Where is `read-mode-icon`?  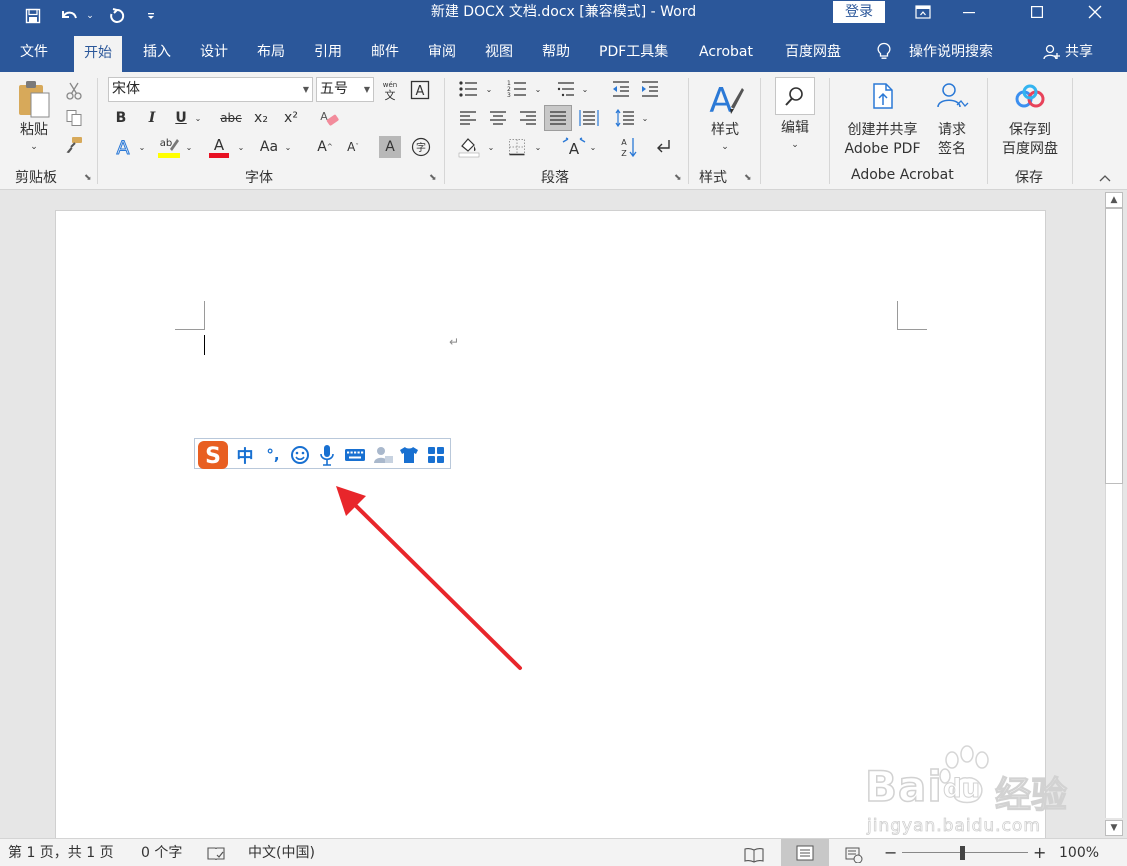 read-mode-icon is located at coordinates (754, 855).